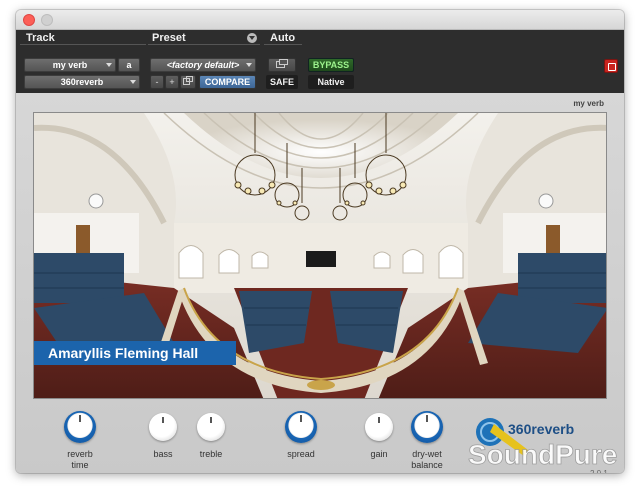  I want to click on track-channel: a, so click(129, 65).